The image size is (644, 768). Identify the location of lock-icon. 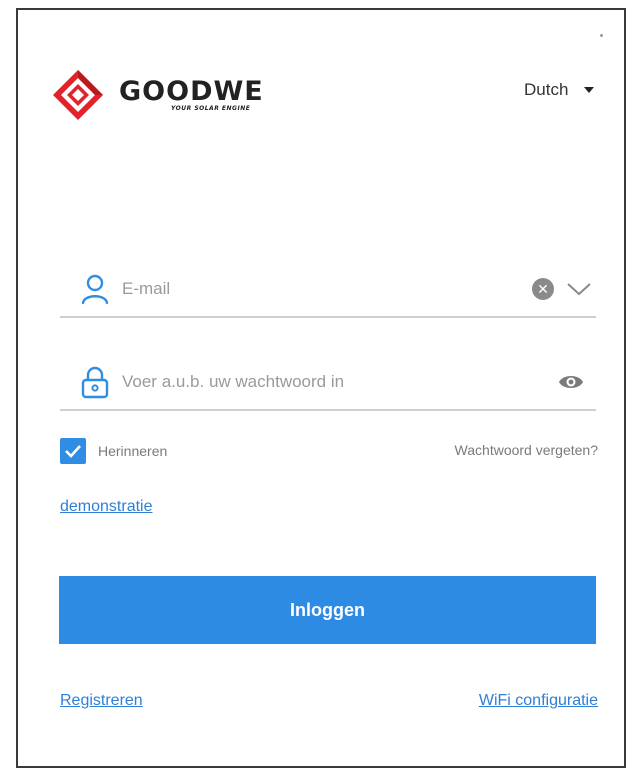
(95, 382).